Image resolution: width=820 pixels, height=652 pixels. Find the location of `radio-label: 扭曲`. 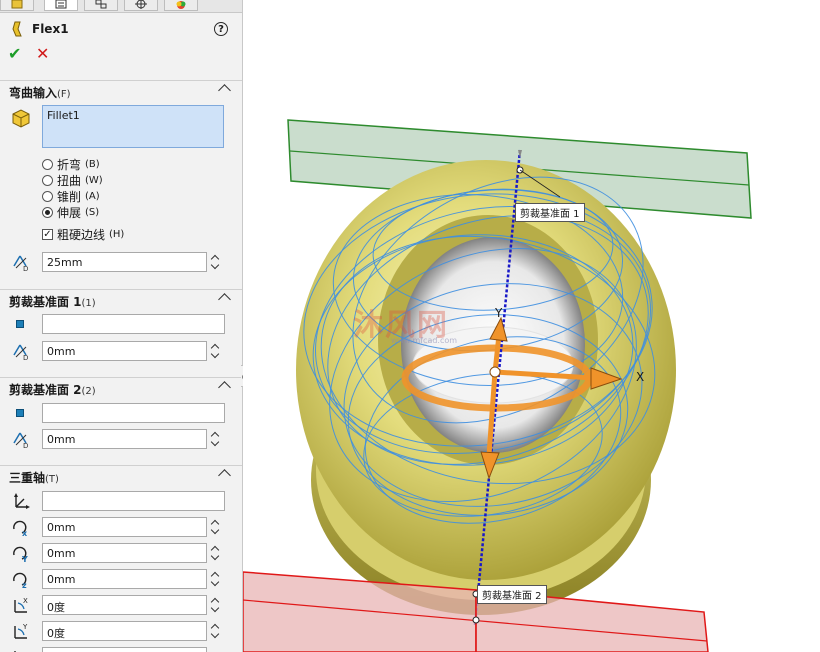

radio-label: 扭曲 is located at coordinates (69, 180).